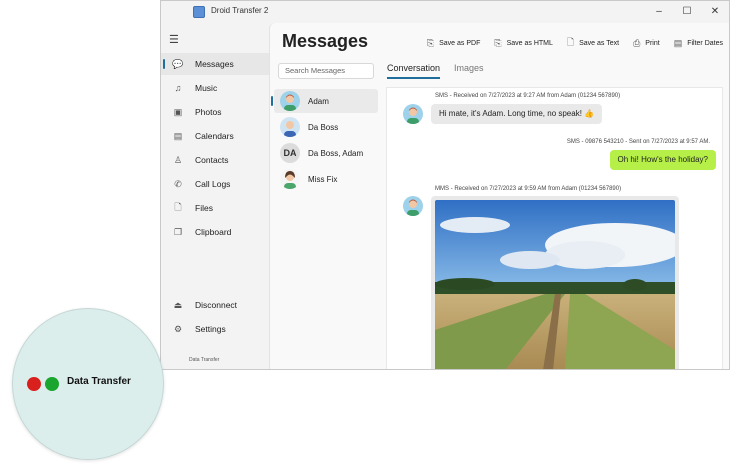 The width and height of the screenshot is (730, 474). I want to click on save-as-text-button: 🗋 Save as Text, so click(593, 43).